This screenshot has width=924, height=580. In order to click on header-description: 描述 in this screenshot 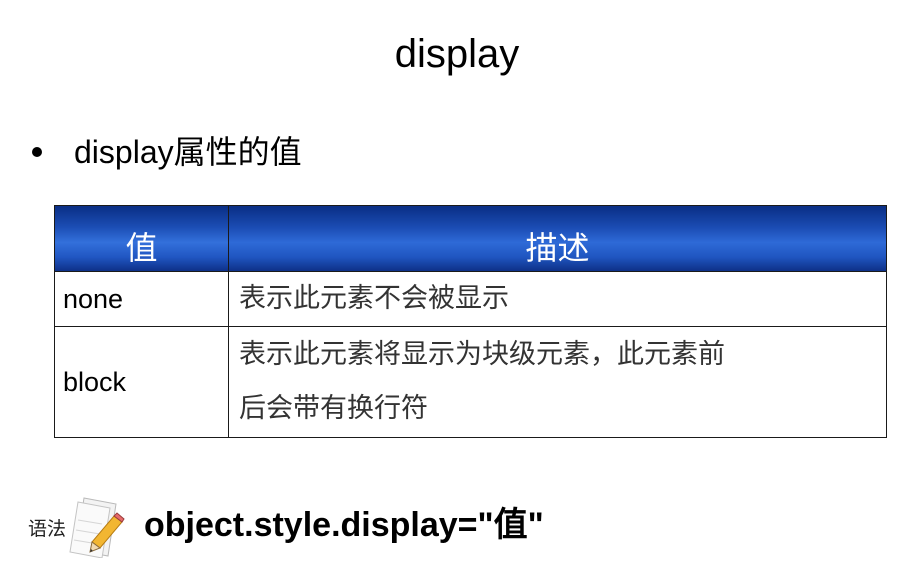, I will do `click(557, 238)`.